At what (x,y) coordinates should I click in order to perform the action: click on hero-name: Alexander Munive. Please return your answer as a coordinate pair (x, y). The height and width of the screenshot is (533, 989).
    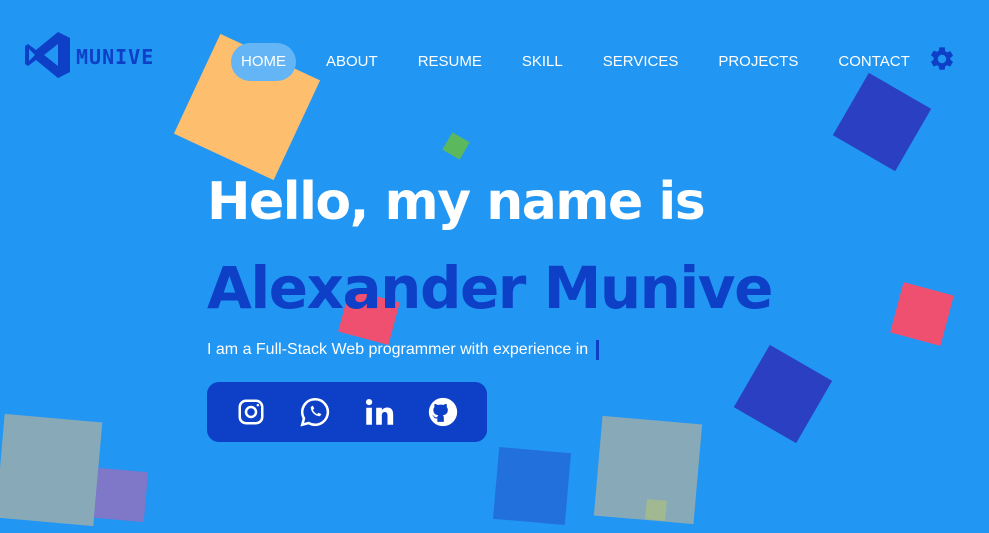
    Looking at the image, I should click on (490, 288).